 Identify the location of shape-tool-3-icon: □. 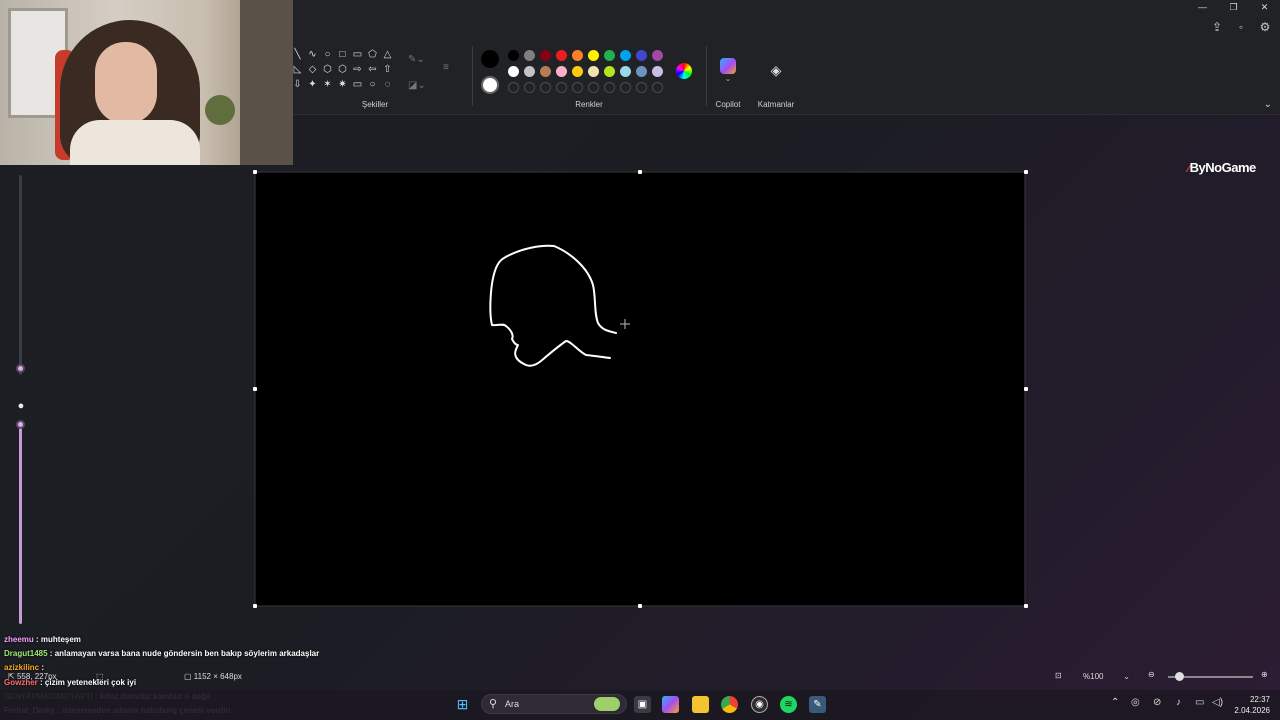
(342, 55).